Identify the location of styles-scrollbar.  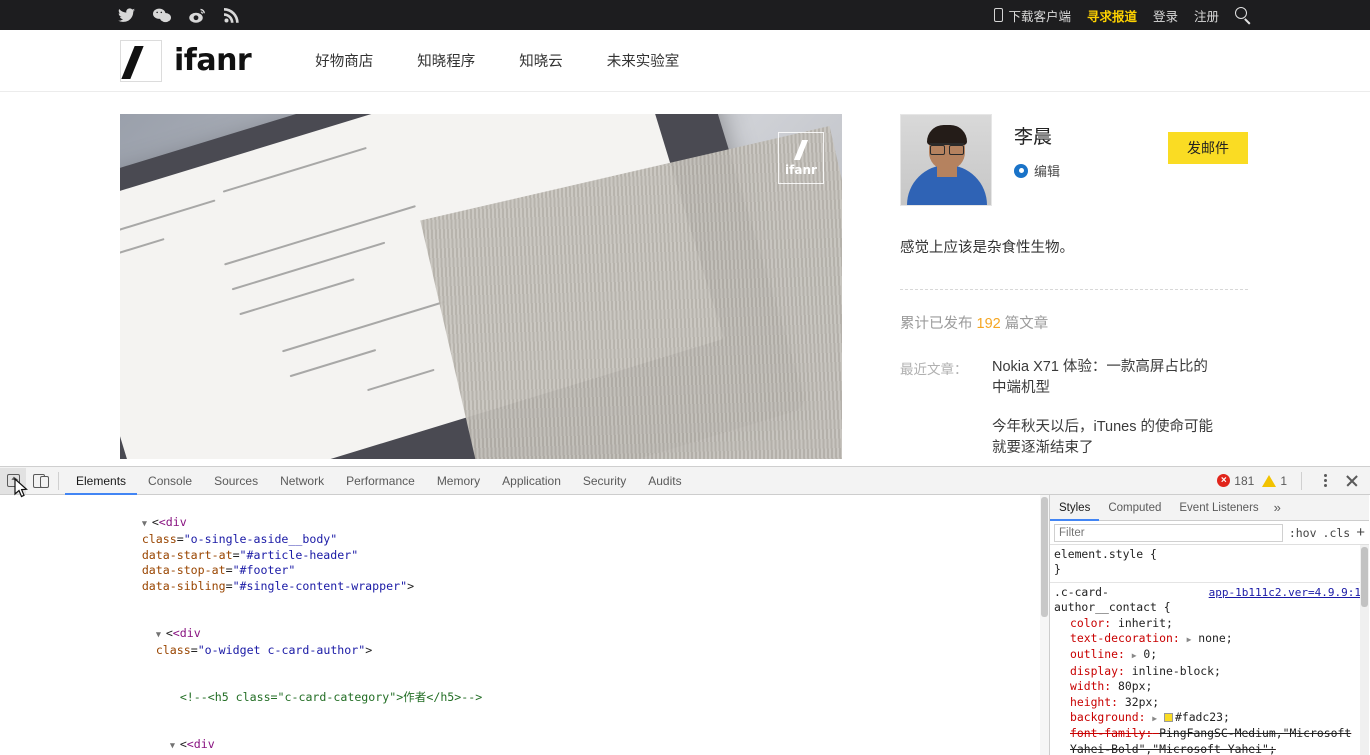
(1364, 650).